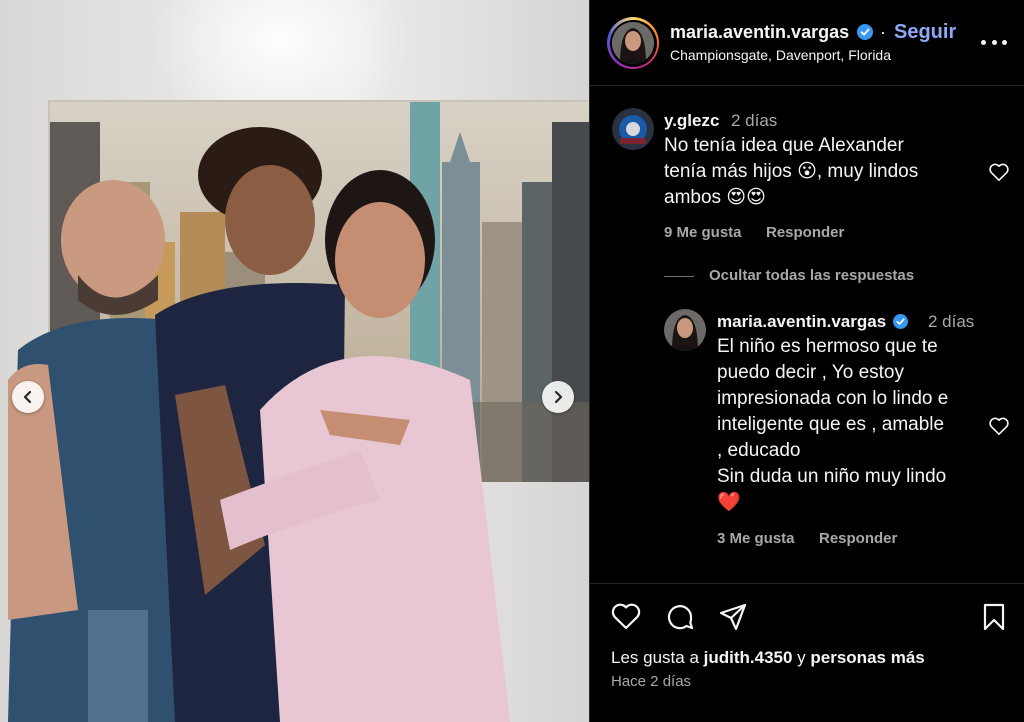 The width and height of the screenshot is (1024, 722). Describe the element at coordinates (679, 276) in the screenshot. I see `replies-divider` at that location.